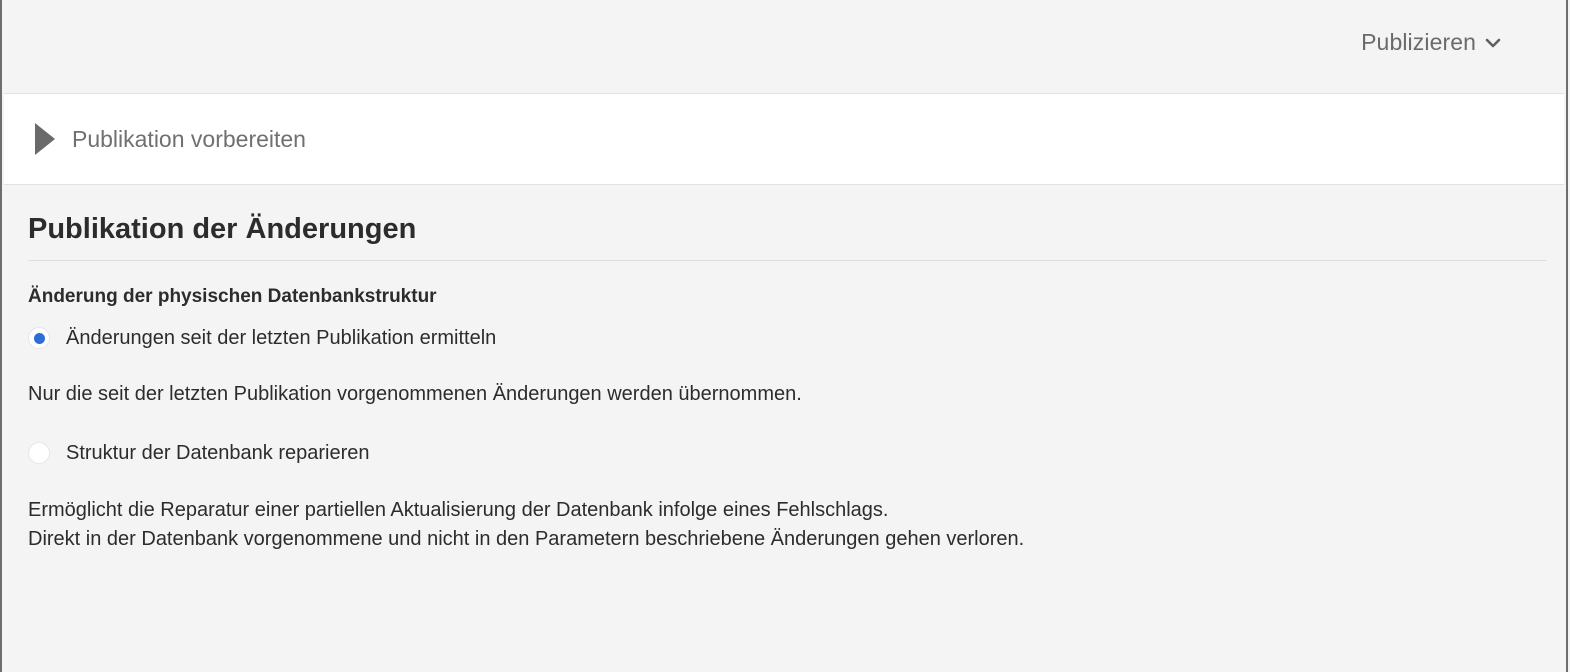 The height and width of the screenshot is (672, 1570). I want to click on radio-button-repair-structure, so click(39, 453).